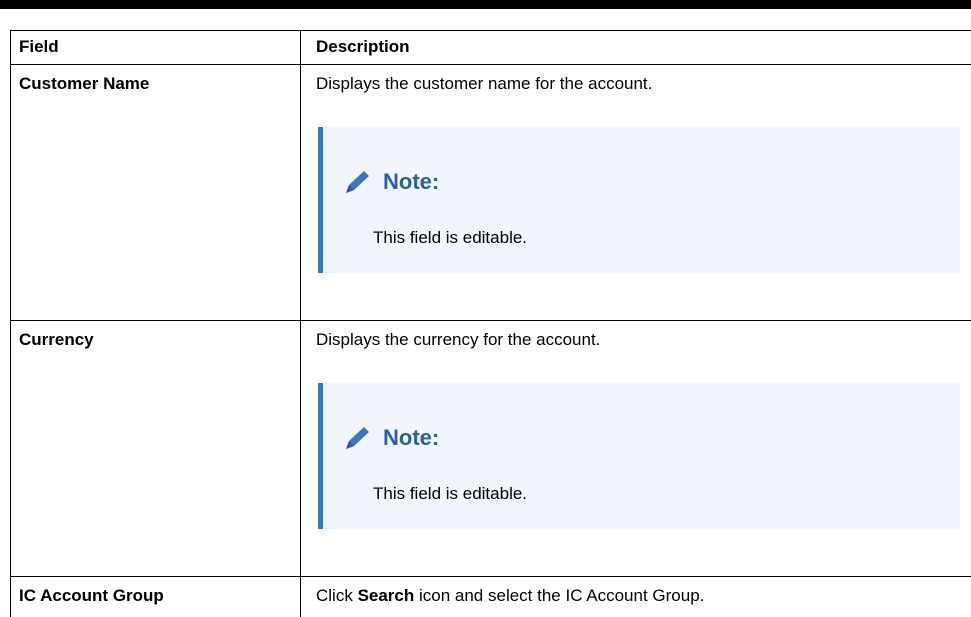 Image resolution: width=971 pixels, height=617 pixels. I want to click on header-description: Description, so click(363, 46).